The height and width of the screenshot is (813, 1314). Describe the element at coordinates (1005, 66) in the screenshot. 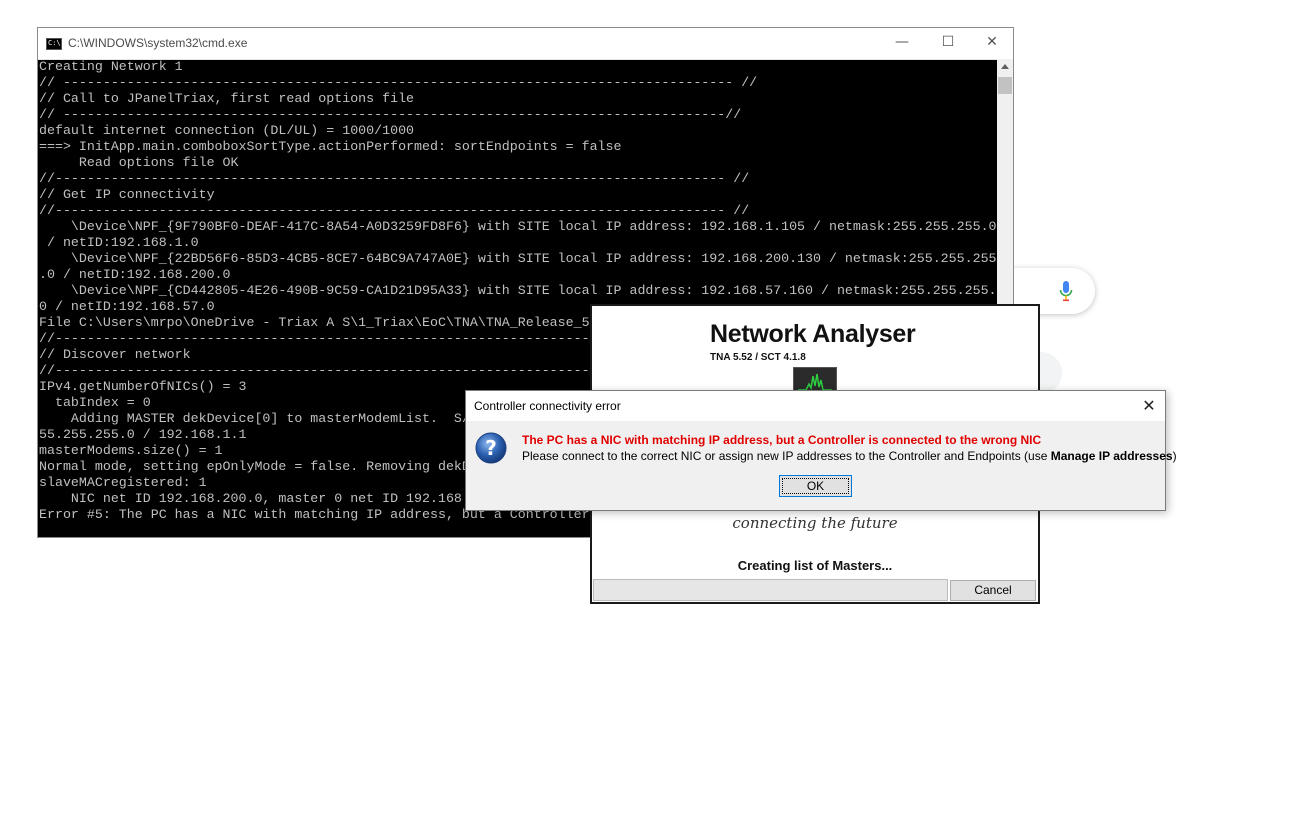

I see `scroll-up-icon` at that location.